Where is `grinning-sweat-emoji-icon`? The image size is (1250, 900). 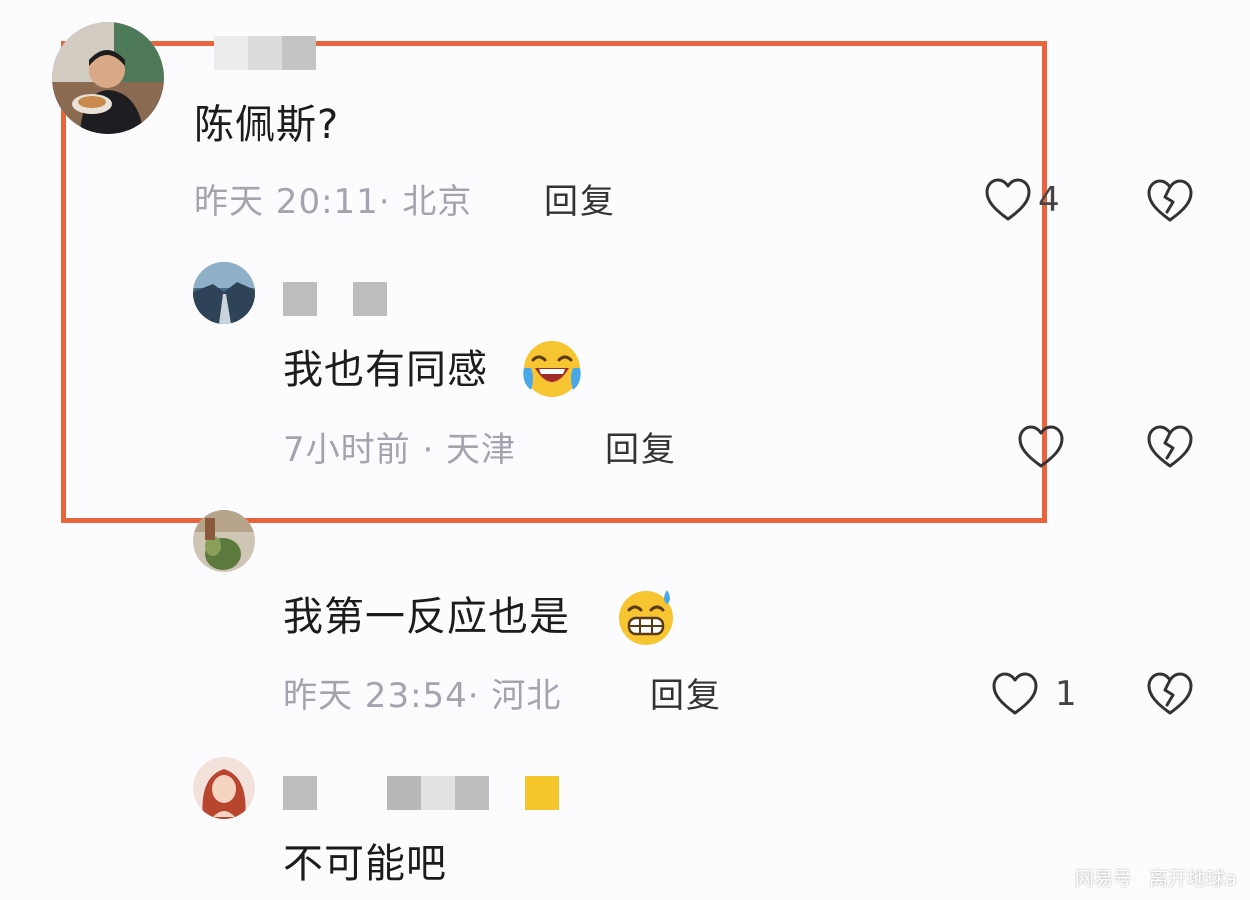
grinning-sweat-emoji-icon is located at coordinates (646, 617).